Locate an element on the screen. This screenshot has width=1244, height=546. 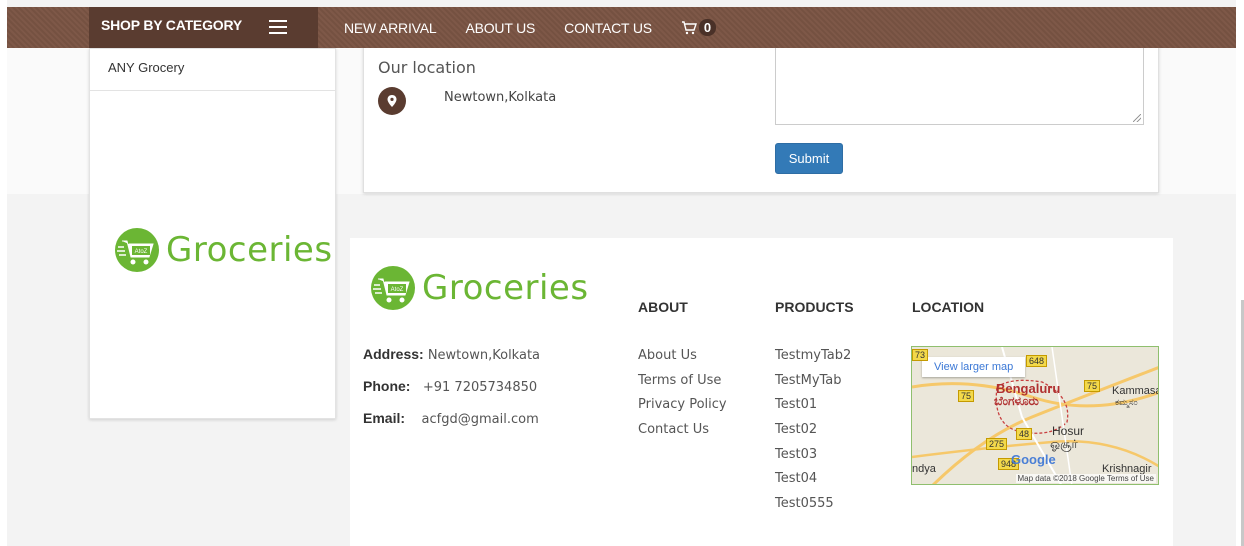
nav-link-new-arrival: NEW ARRIVAL is located at coordinates (390, 28).